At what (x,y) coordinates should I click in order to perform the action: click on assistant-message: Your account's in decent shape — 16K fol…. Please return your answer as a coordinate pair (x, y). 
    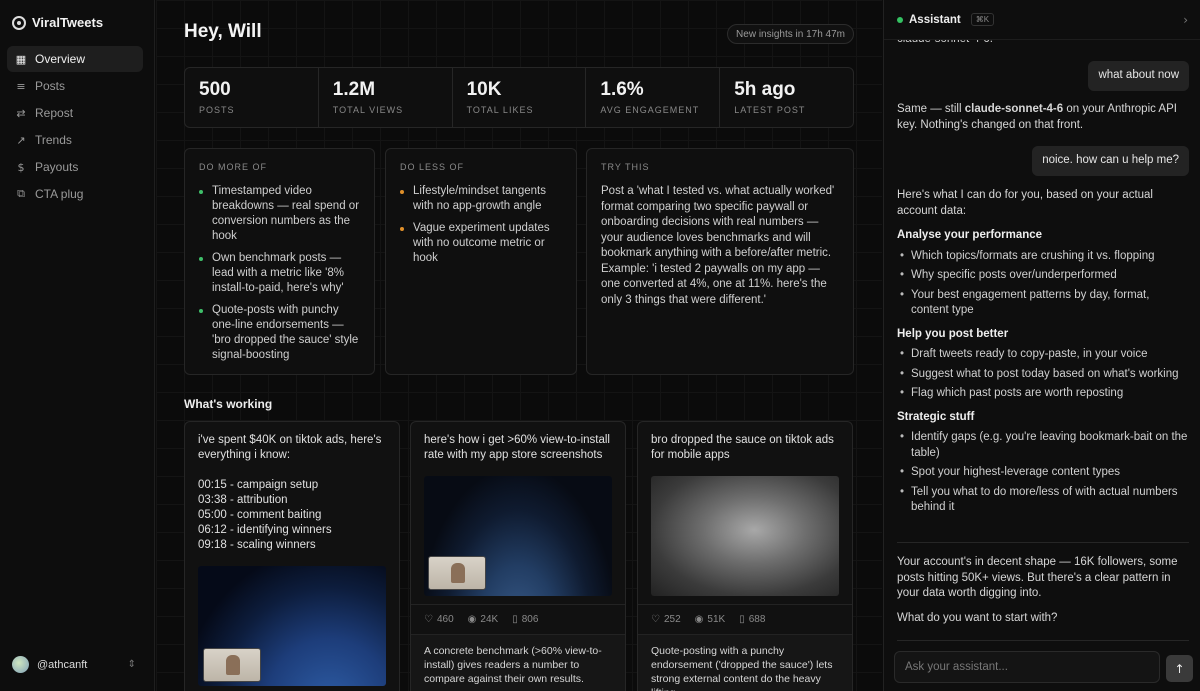
    Looking at the image, I should click on (1043, 590).